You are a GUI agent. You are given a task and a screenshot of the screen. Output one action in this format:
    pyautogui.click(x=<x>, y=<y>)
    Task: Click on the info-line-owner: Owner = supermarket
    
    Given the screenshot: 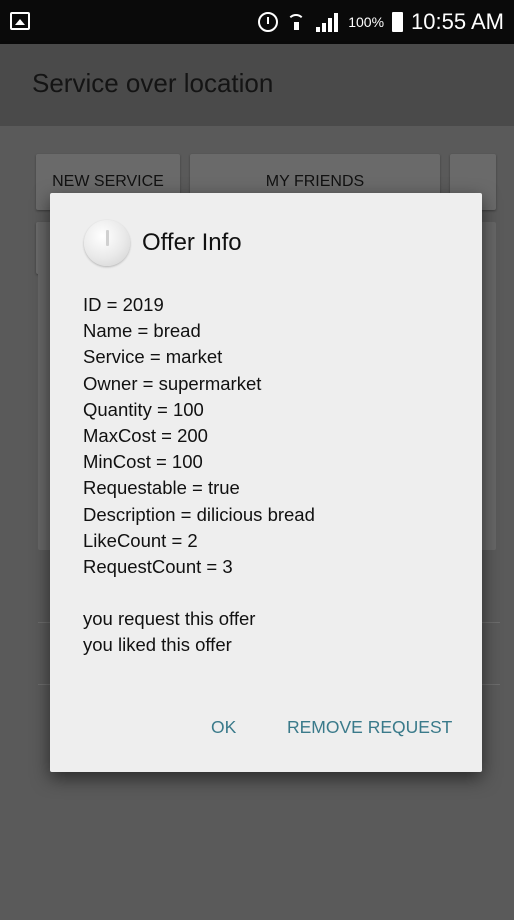 What is the action you would take?
    pyautogui.click(x=172, y=383)
    